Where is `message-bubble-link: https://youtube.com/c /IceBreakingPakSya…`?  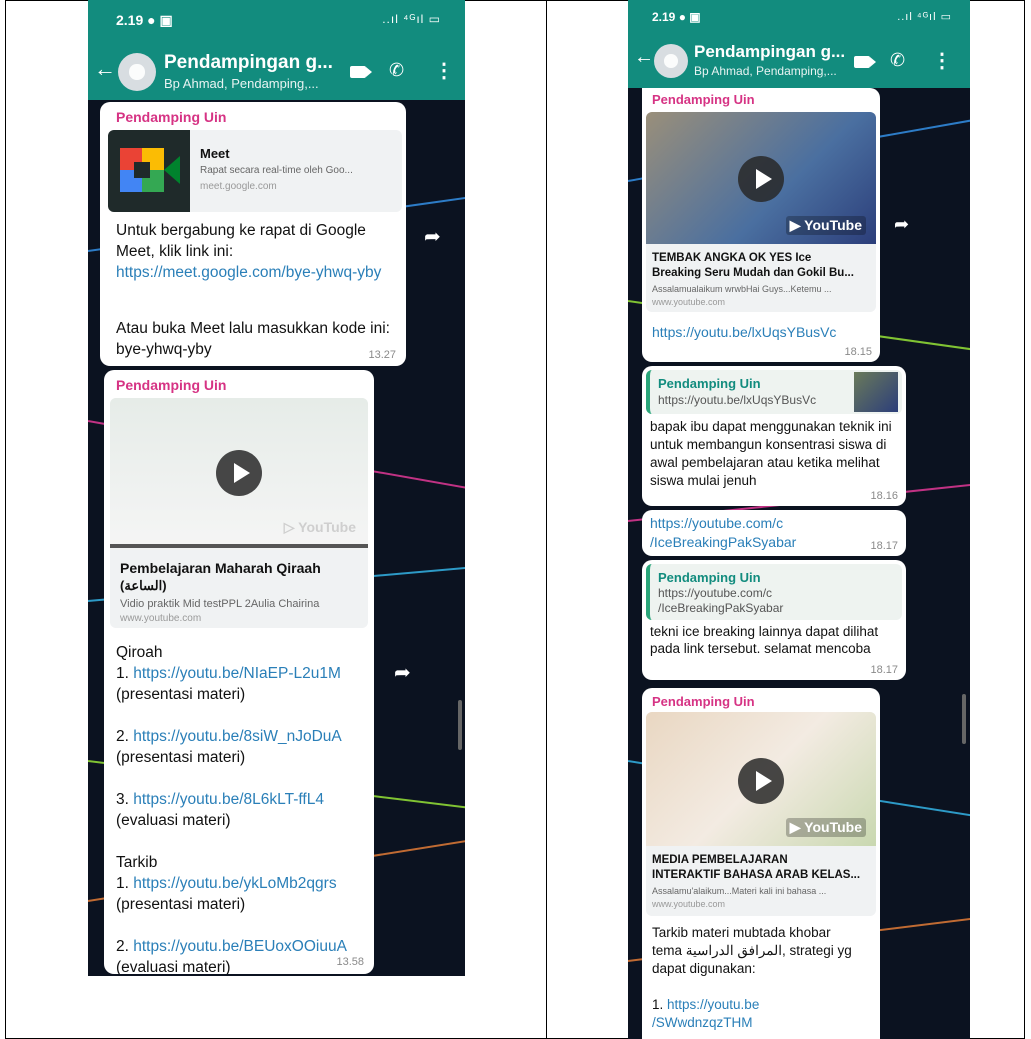 message-bubble-link: https://youtube.com/c /IceBreakingPakSya… is located at coordinates (774, 533).